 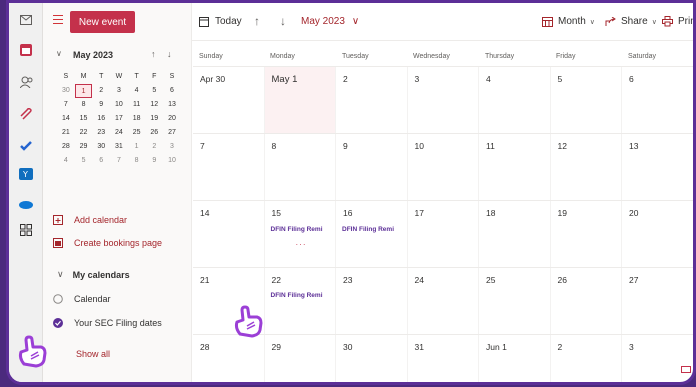 I want to click on day-cell: 27, so click(x=657, y=301).